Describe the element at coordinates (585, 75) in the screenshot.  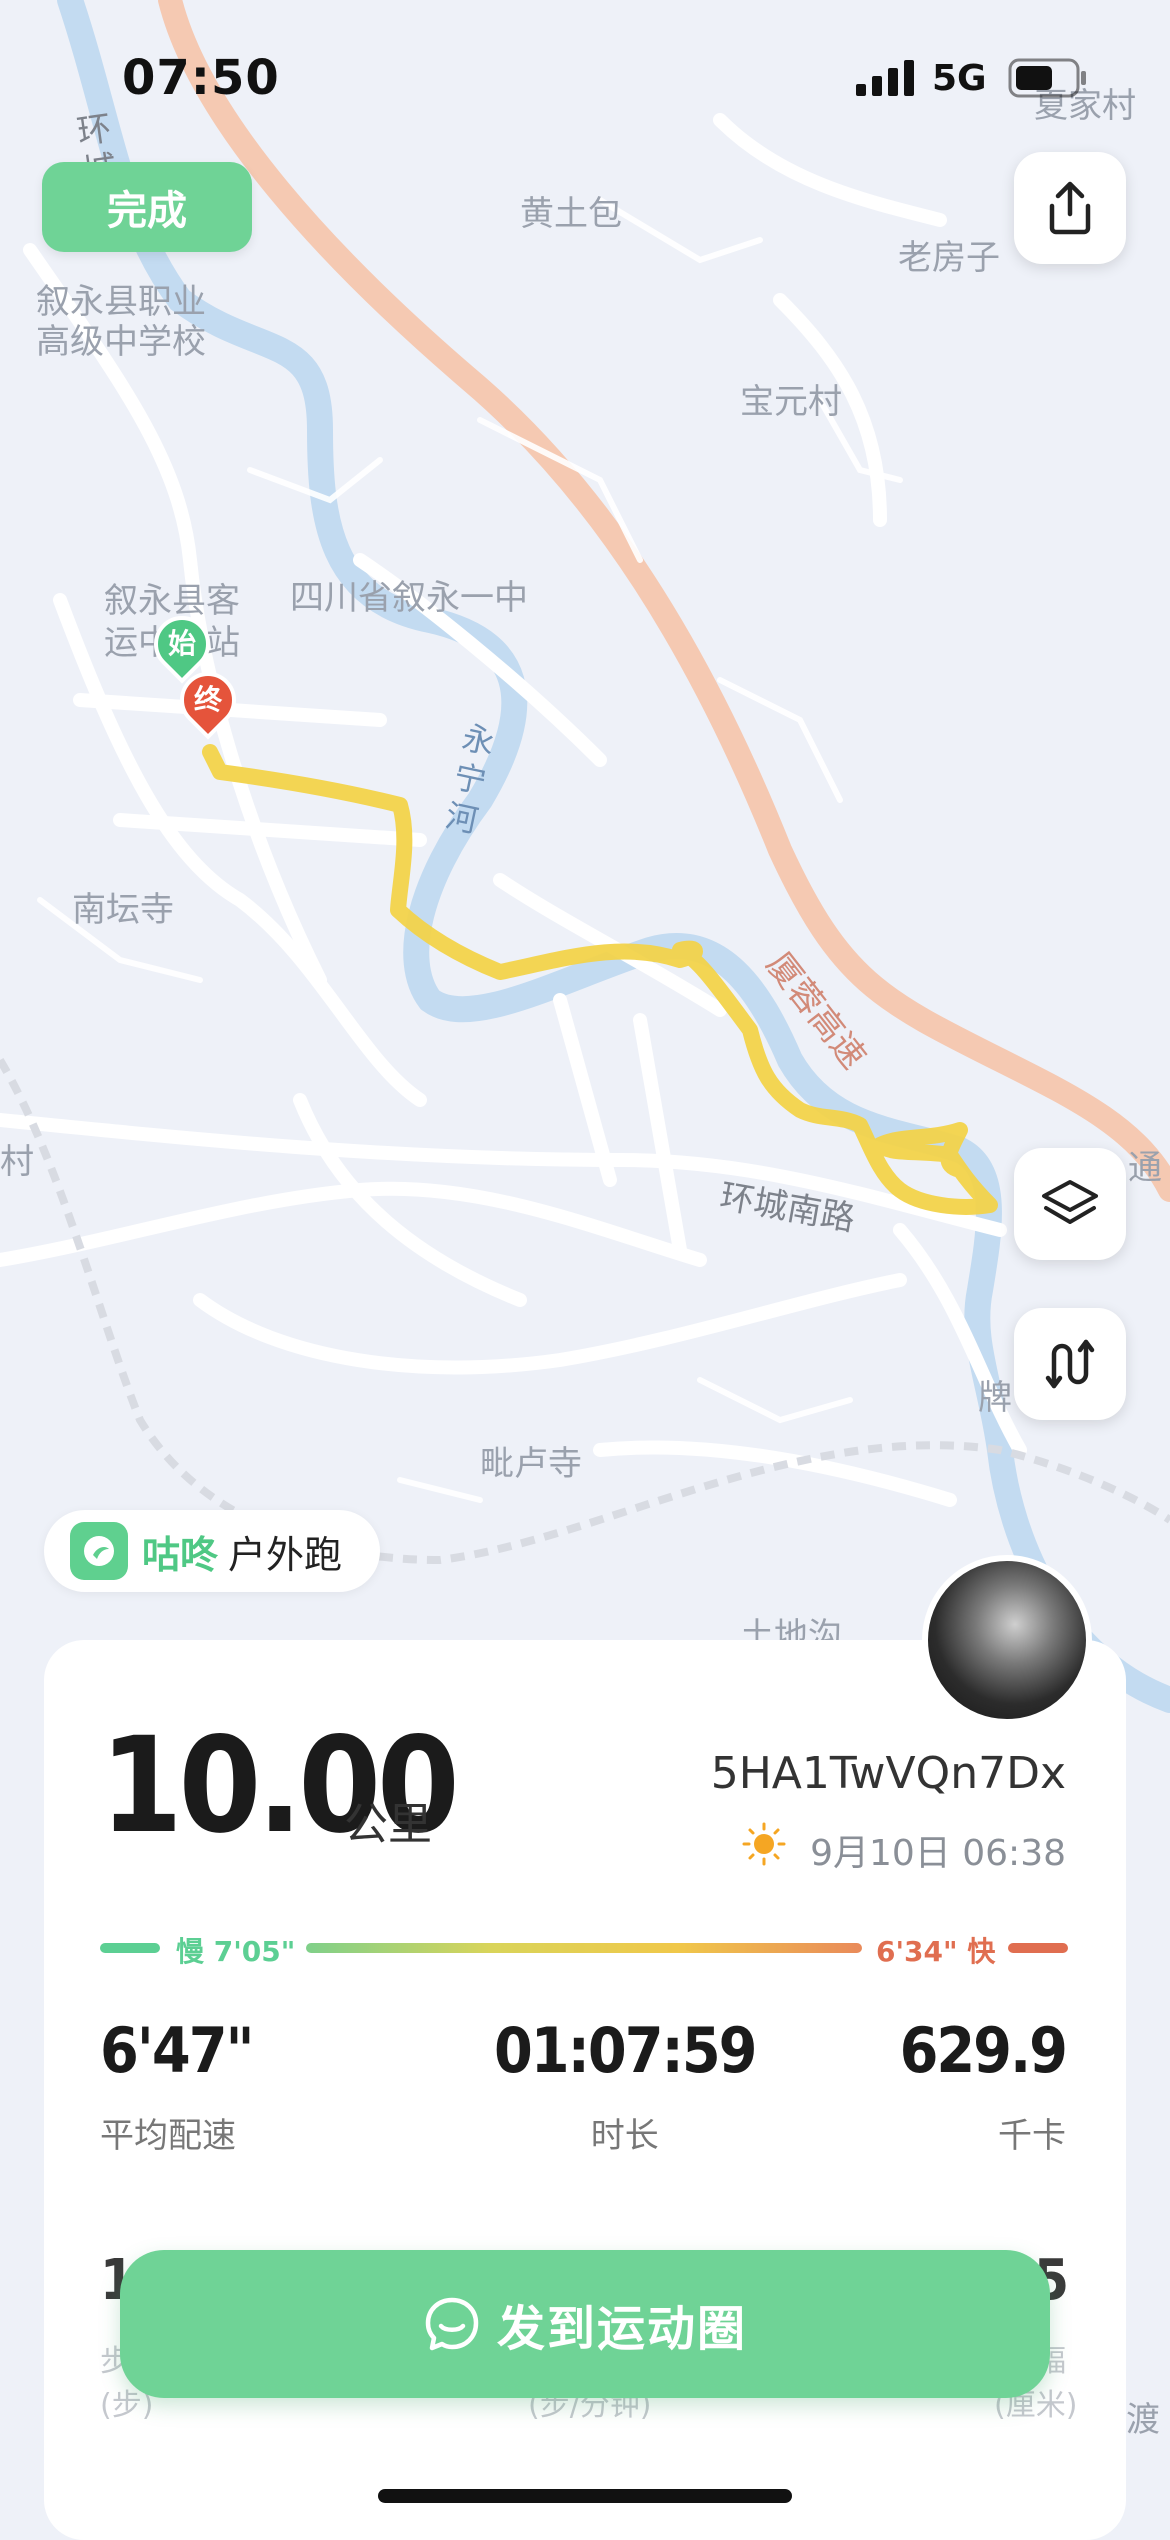
I see `status-bar: 07:50 5G` at that location.